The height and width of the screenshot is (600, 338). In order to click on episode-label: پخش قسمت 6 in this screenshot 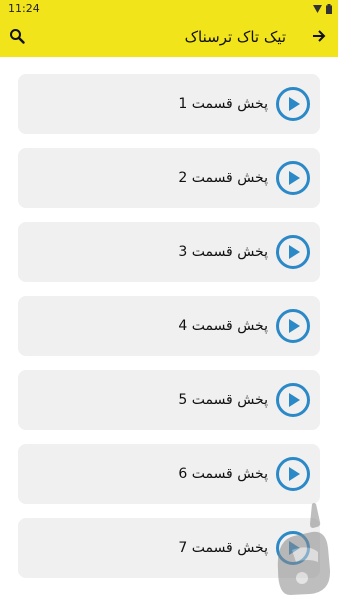, I will do `click(223, 474)`.